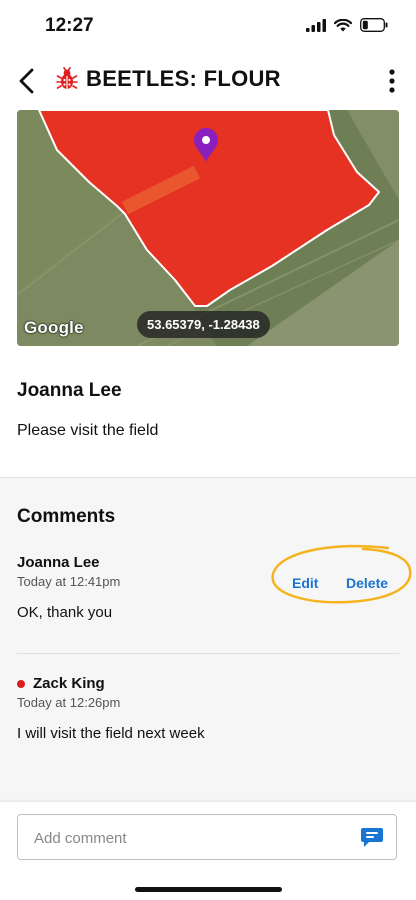  Describe the element at coordinates (194, 838) in the screenshot. I see `comment-input` at that location.